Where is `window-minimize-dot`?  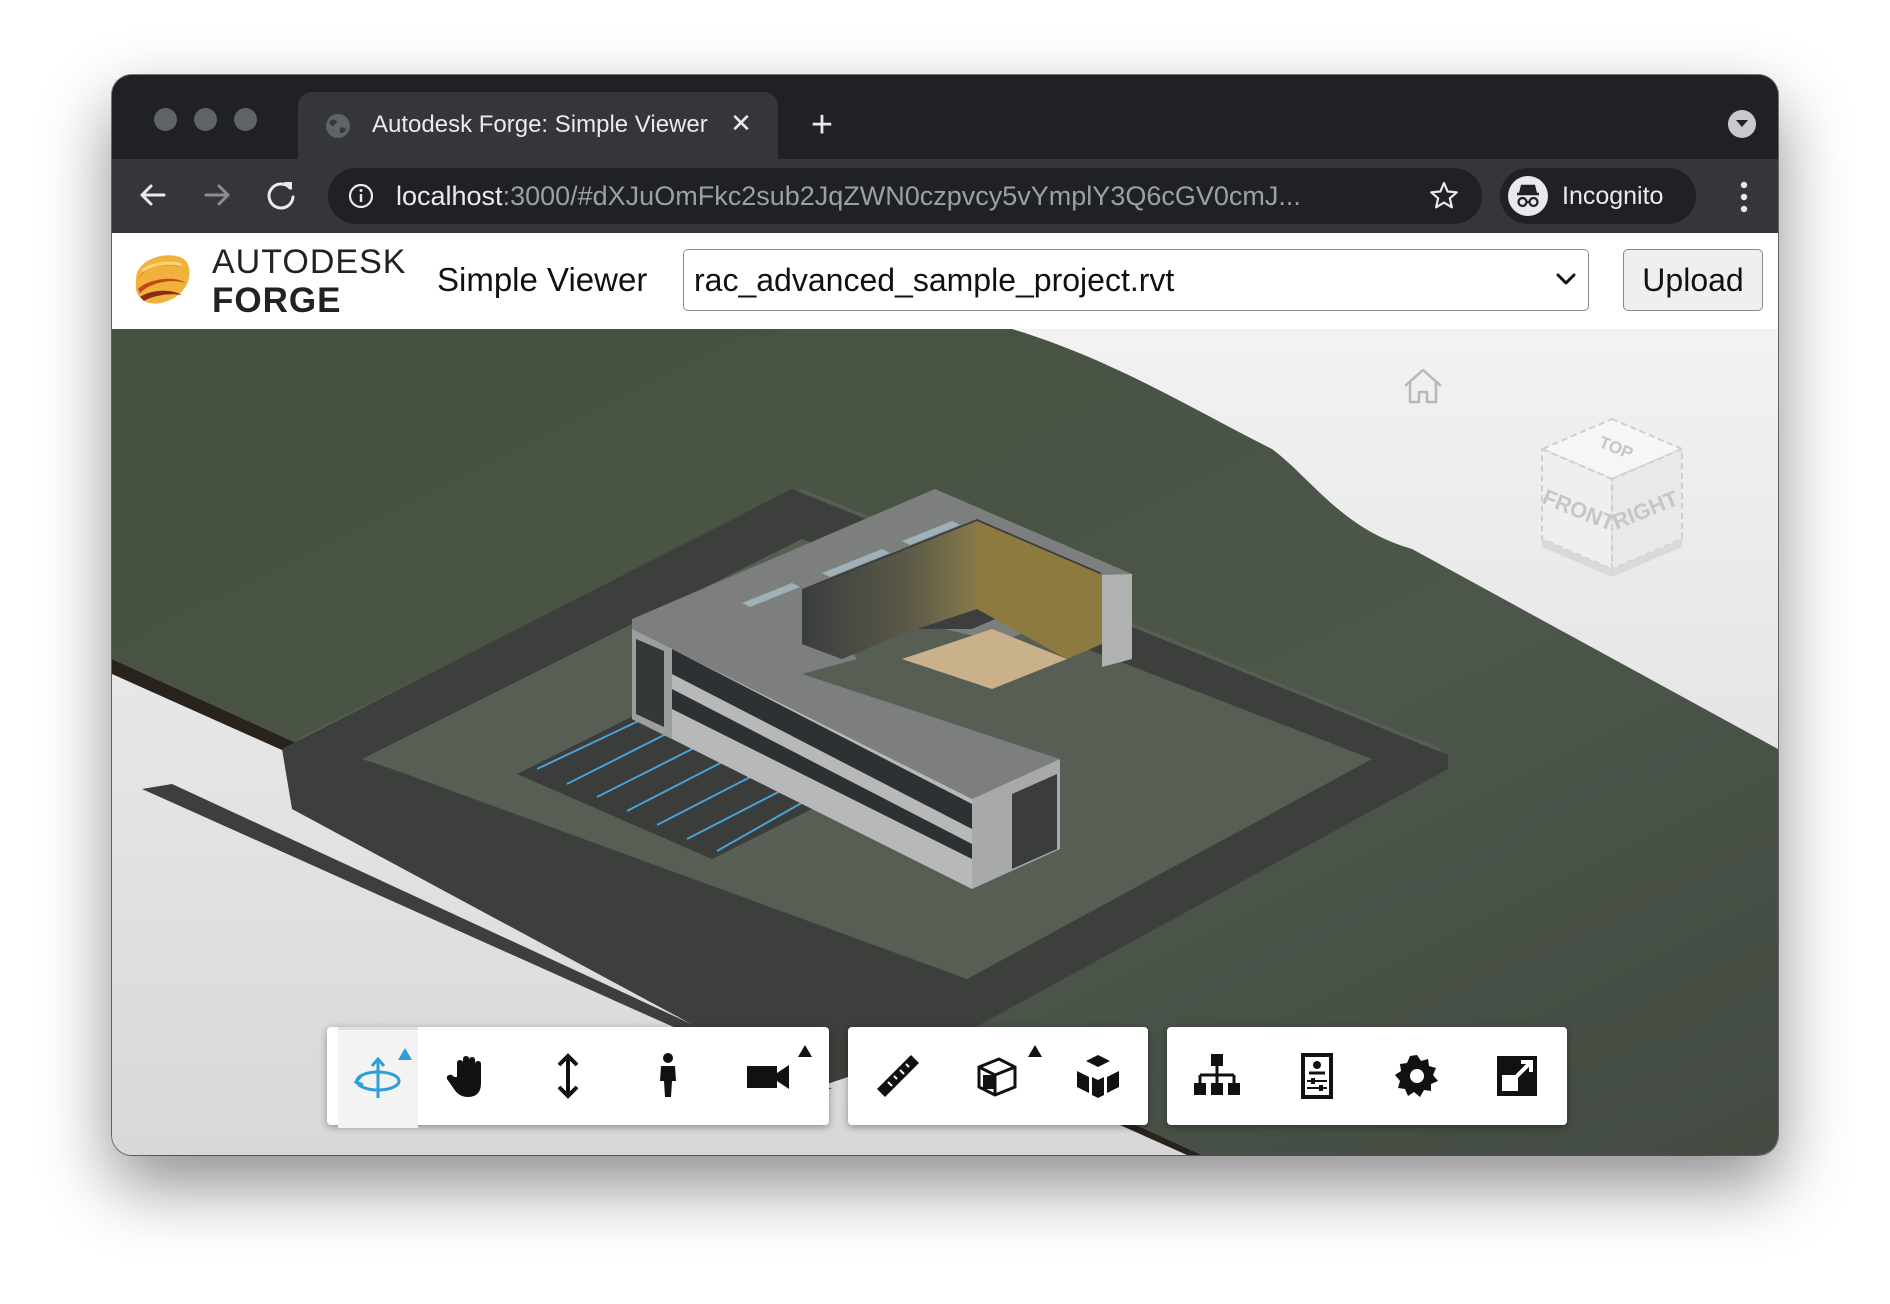
window-minimize-dot is located at coordinates (205, 119).